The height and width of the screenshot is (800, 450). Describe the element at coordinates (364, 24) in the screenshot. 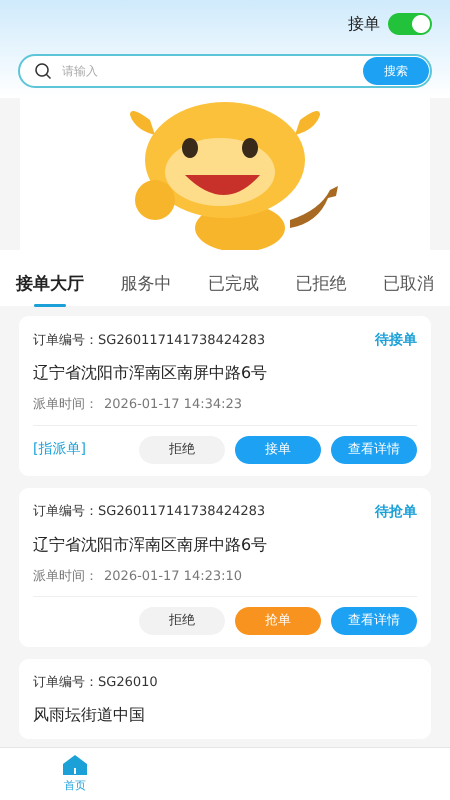

I see `toggle-label: 接单` at that location.